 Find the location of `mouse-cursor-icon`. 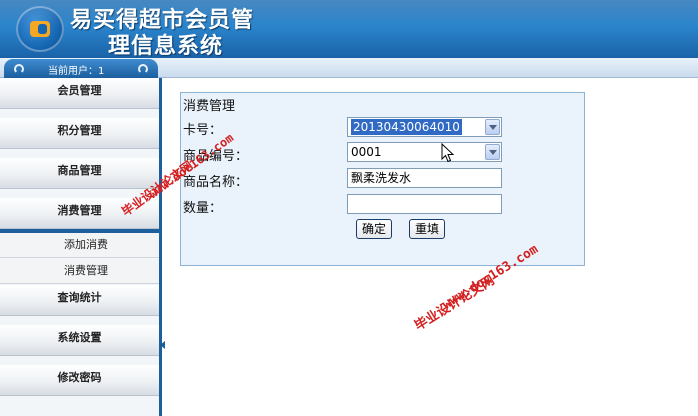

mouse-cursor-icon is located at coordinates (448, 153).